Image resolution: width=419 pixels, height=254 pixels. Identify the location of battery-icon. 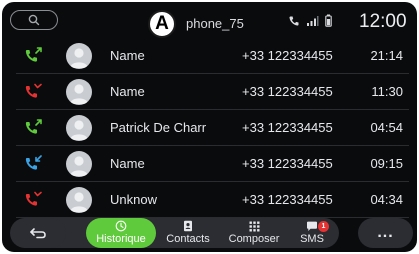
(328, 20).